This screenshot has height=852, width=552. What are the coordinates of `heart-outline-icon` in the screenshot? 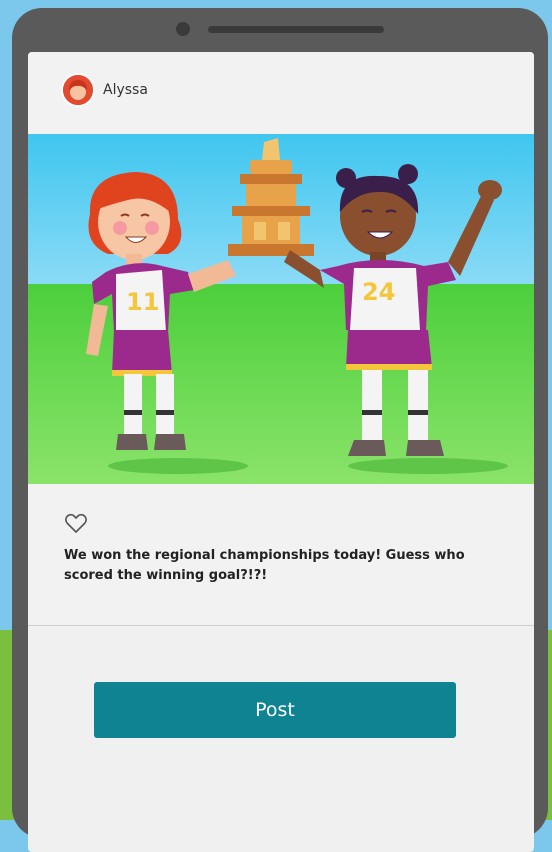 It's located at (76, 523).